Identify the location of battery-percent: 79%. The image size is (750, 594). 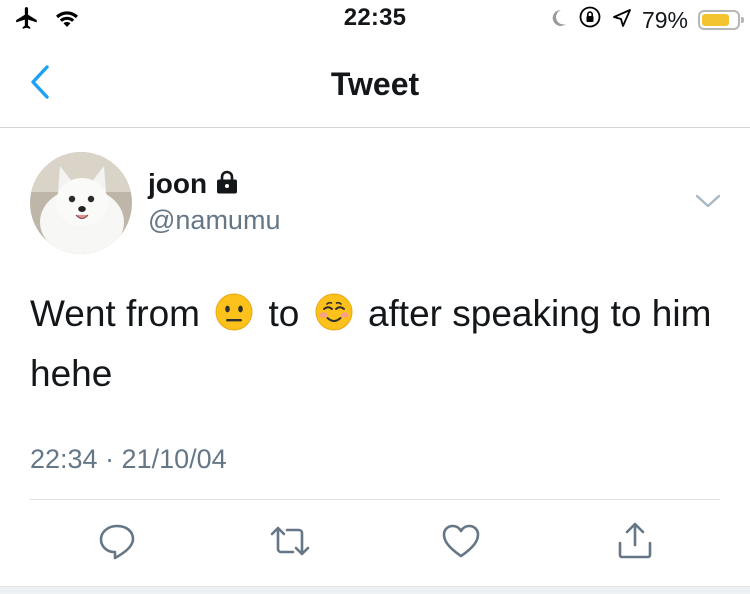
(664, 19).